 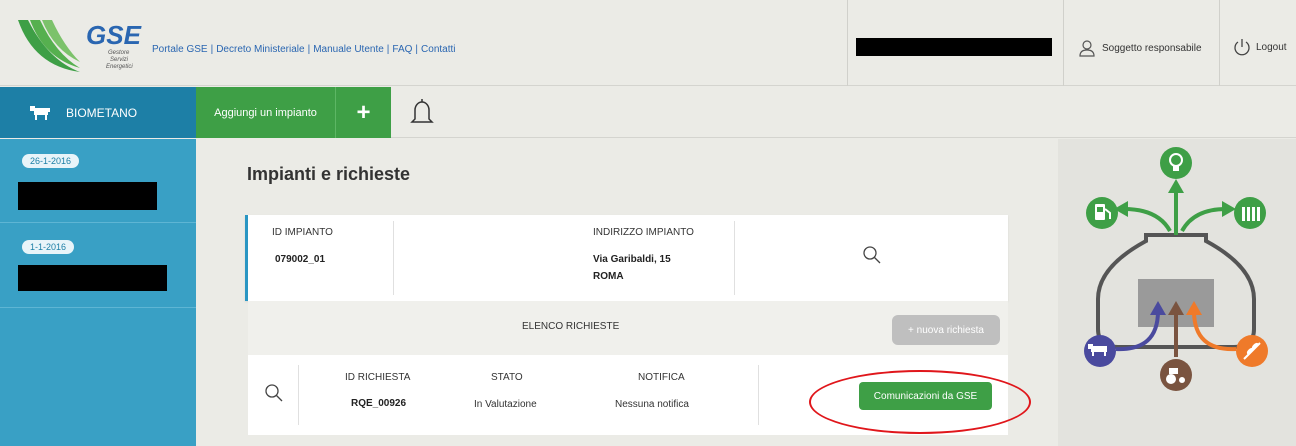 What do you see at coordinates (1271, 47) in the screenshot?
I see `logout-label: Logout` at bounding box center [1271, 47].